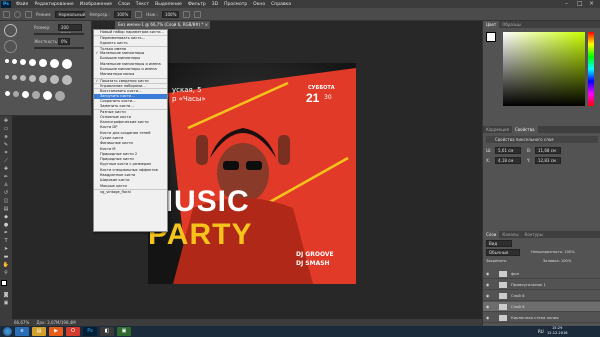  What do you see at coordinates (7, 331) in the screenshot?
I see `start-button-icon` at bounding box center [7, 331].